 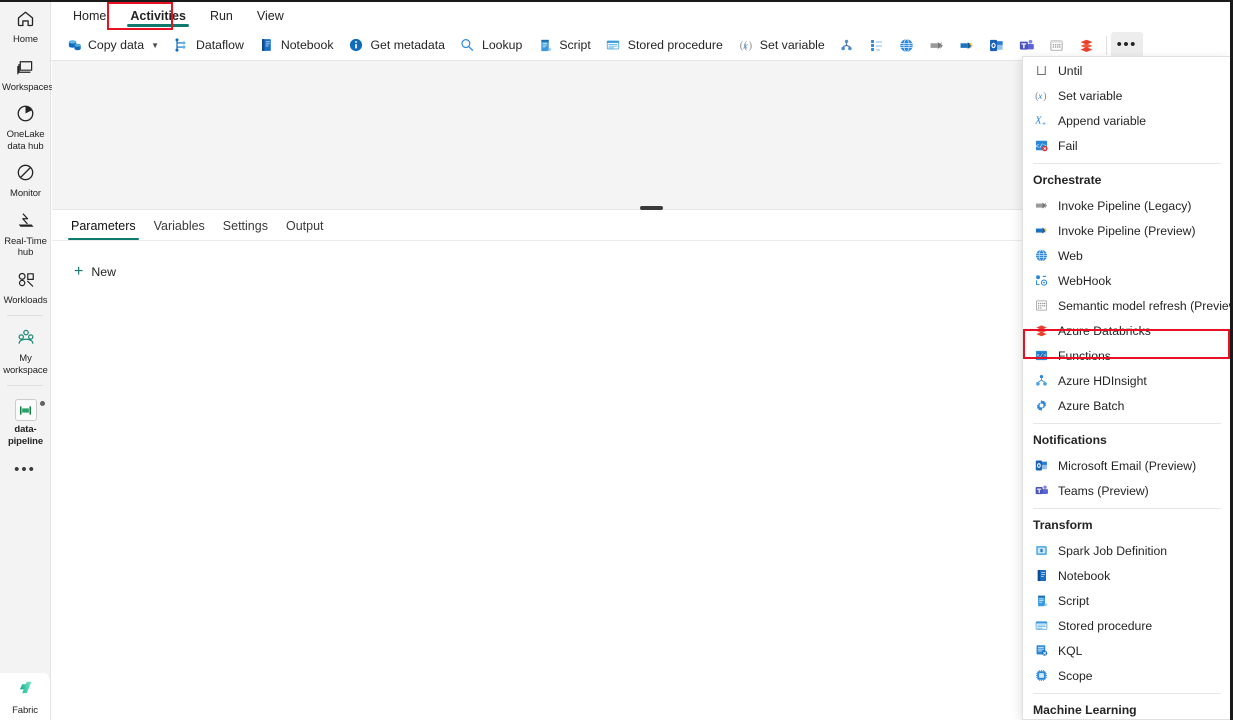 I want to click on menu-item-microsoft-email: Microsoft Email (Preview), so click(x=1126, y=465).